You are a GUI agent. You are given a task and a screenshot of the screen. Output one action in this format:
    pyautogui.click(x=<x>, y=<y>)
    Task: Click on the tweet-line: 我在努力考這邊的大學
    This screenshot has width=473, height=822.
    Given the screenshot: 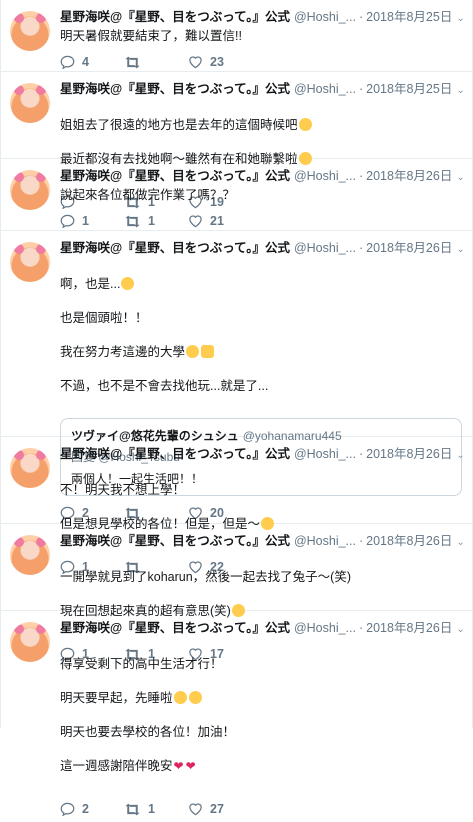 What is the action you would take?
    pyautogui.click(x=123, y=352)
    